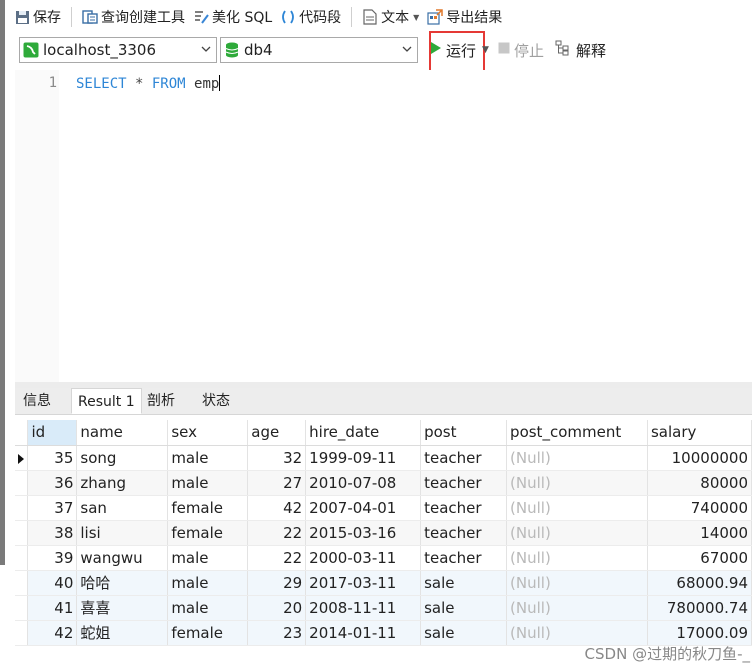 This screenshot has height=670, width=752. What do you see at coordinates (122, 508) in the screenshot?
I see `table-cell: san` at bounding box center [122, 508].